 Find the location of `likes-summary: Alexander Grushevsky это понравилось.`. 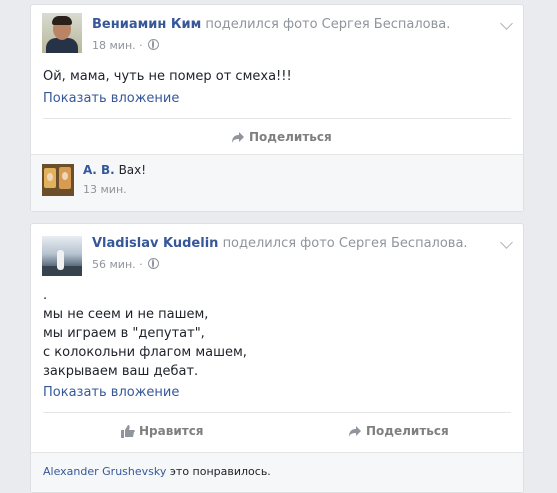

likes-summary: Alexander Grushevsky это понравилось. is located at coordinates (157, 471).